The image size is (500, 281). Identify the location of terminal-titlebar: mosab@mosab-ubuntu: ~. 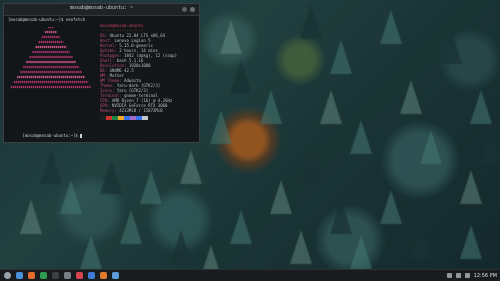
(101, 10).